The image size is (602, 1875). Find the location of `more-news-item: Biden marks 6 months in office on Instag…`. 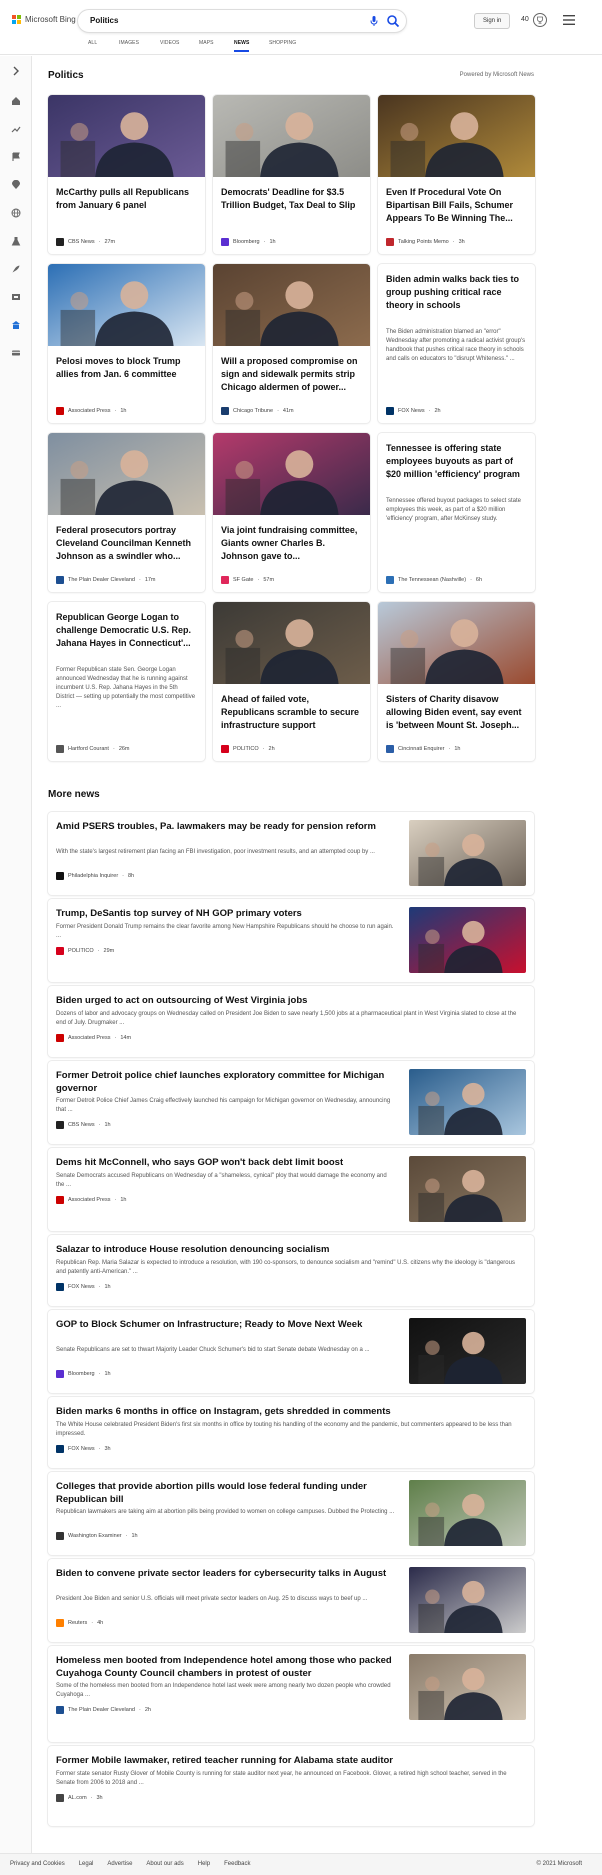

more-news-item: Biden marks 6 months in office on Instag… is located at coordinates (291, 1432).